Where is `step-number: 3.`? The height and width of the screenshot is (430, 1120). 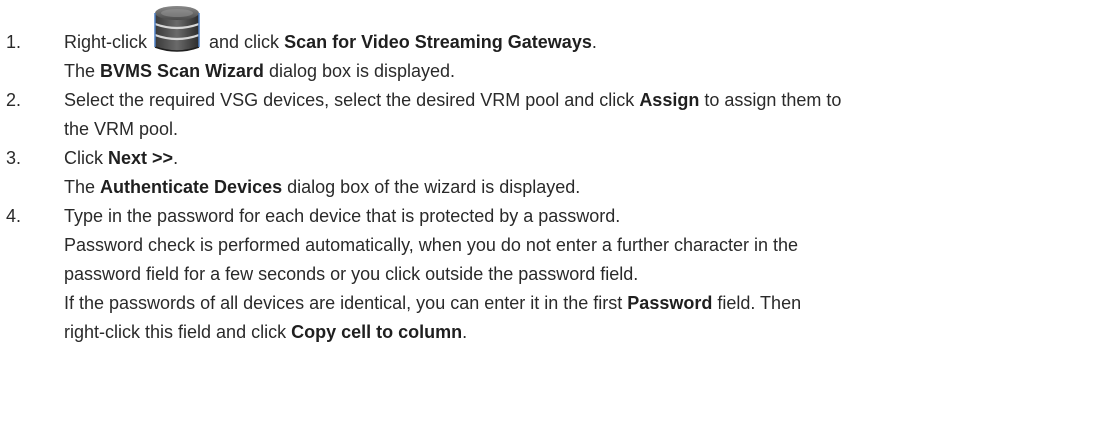 step-number: 3. is located at coordinates (14, 158).